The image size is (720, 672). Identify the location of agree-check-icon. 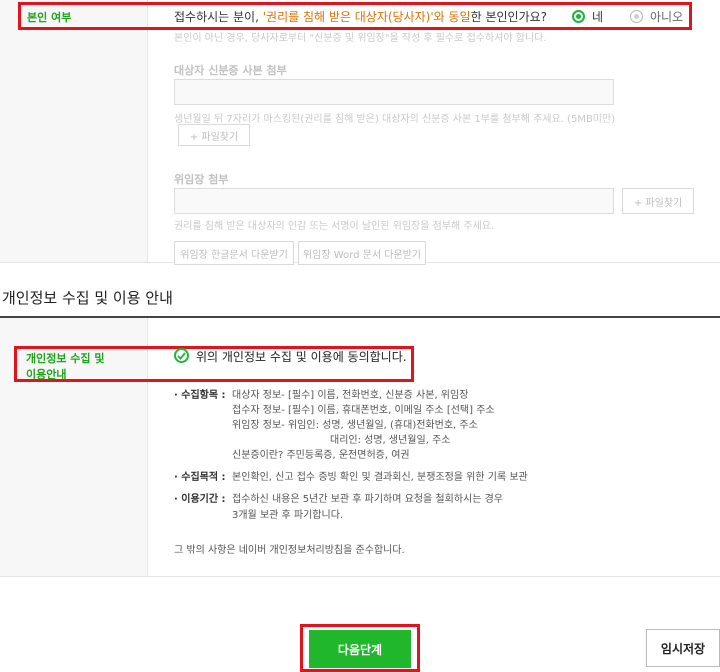
(181, 355).